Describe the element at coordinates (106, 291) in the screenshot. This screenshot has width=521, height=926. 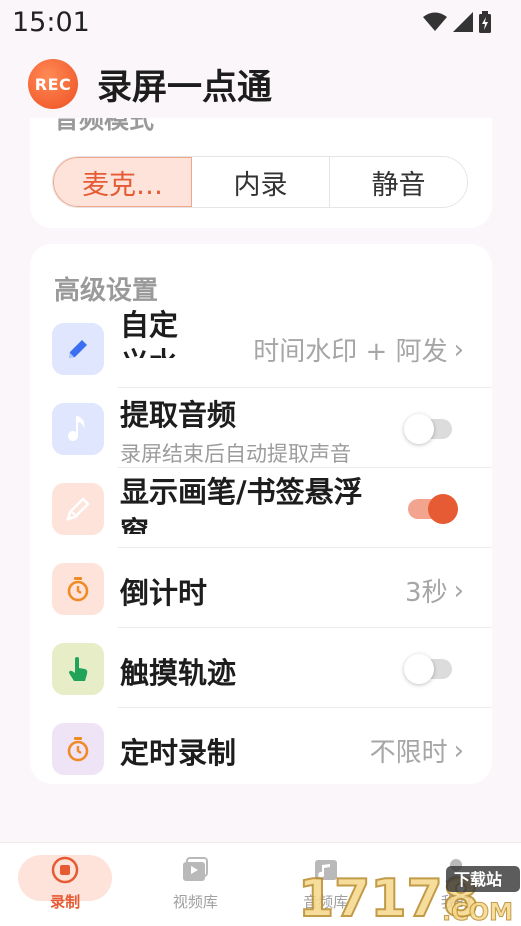
I see `advanced-settings-title: 高级设置` at that location.